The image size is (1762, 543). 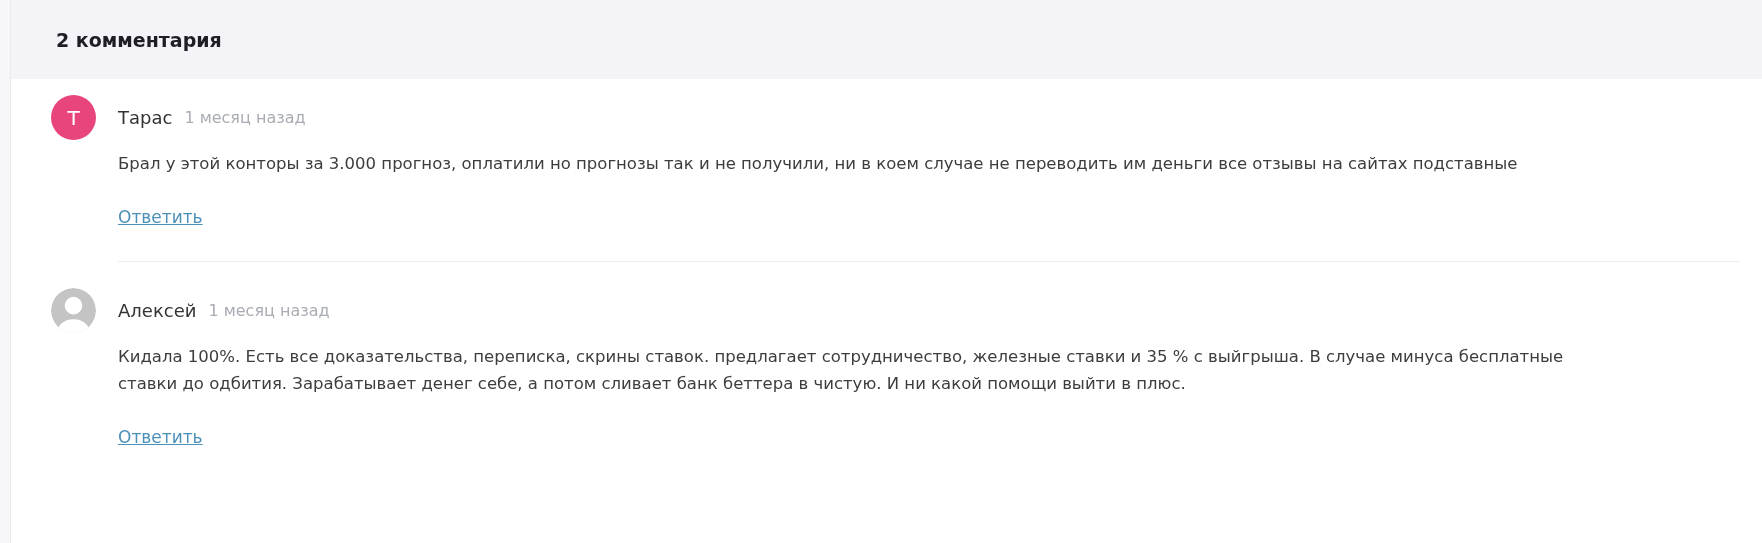 What do you see at coordinates (139, 39) in the screenshot?
I see `comments-count-title: 2 комментария` at bounding box center [139, 39].